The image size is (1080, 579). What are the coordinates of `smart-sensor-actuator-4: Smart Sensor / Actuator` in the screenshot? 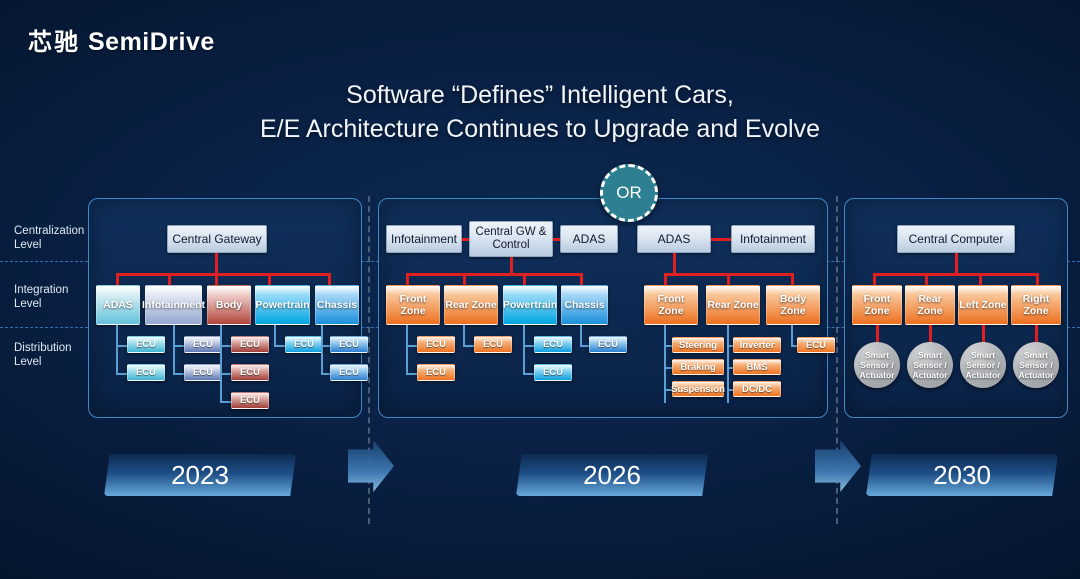 It's located at (1036, 365).